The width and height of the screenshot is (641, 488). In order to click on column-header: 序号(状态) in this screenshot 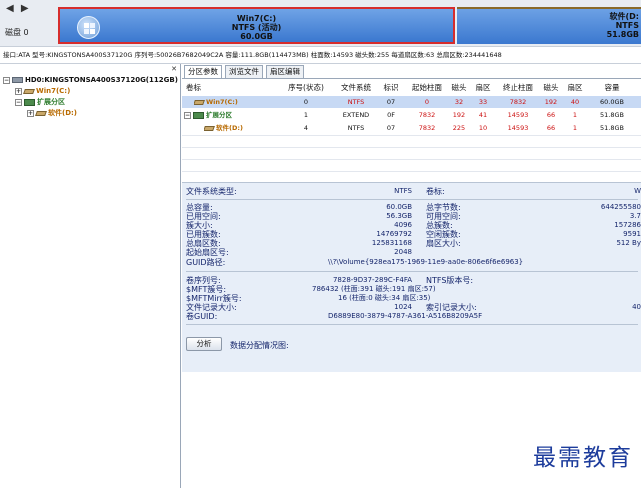, I will do `click(306, 88)`.